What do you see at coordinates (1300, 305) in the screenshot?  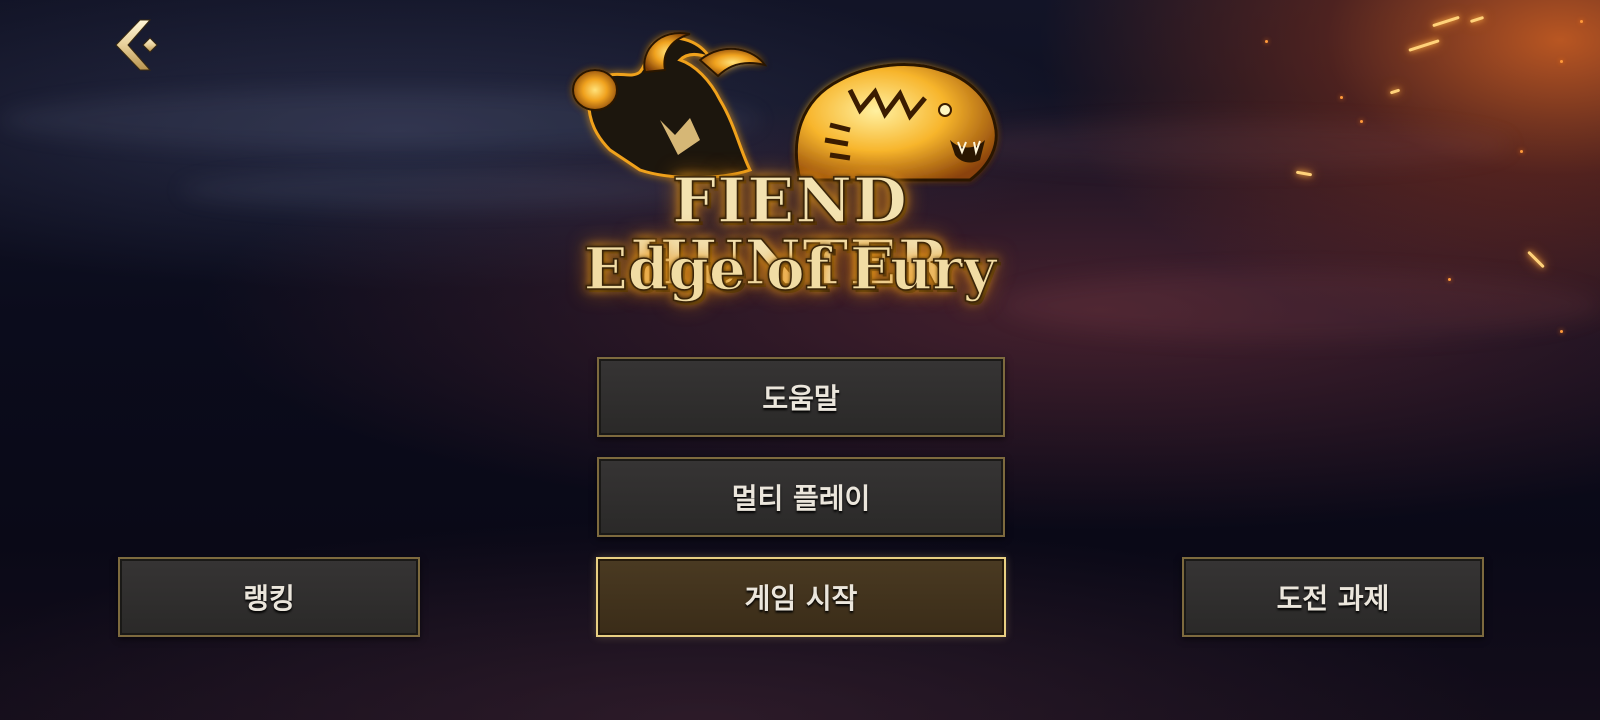 I see `sky-cloud` at bounding box center [1300, 305].